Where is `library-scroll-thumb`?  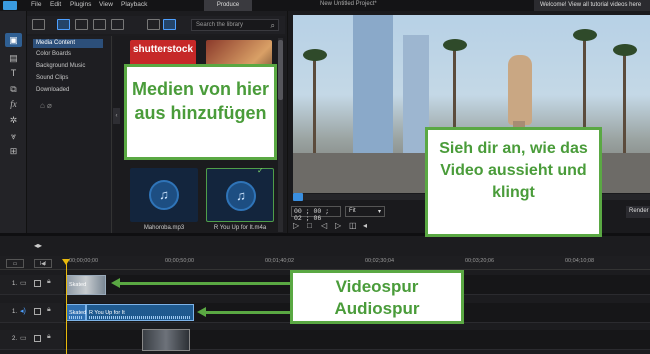
library-scroll-thumb is located at coordinates (280, 70).